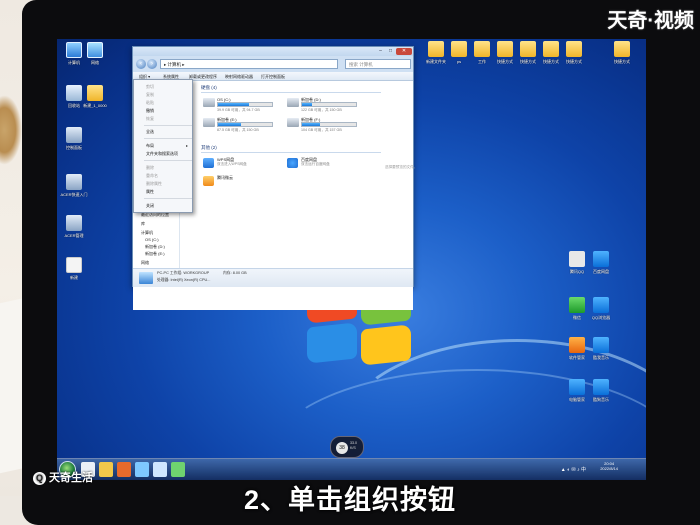 The width and height of the screenshot is (700, 525). Describe the element at coordinates (577, 387) in the screenshot. I see `shield-icon` at that location.